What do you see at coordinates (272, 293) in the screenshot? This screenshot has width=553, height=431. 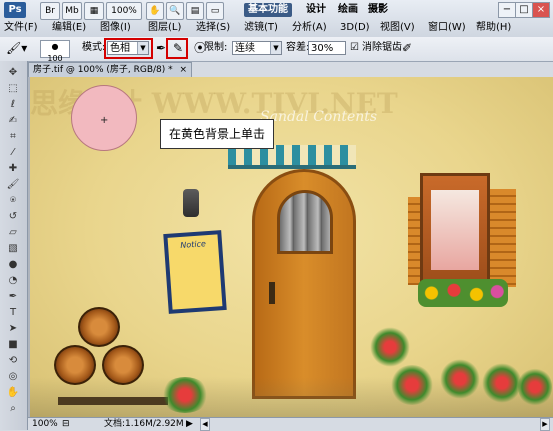 I see `door-handle` at bounding box center [272, 293].